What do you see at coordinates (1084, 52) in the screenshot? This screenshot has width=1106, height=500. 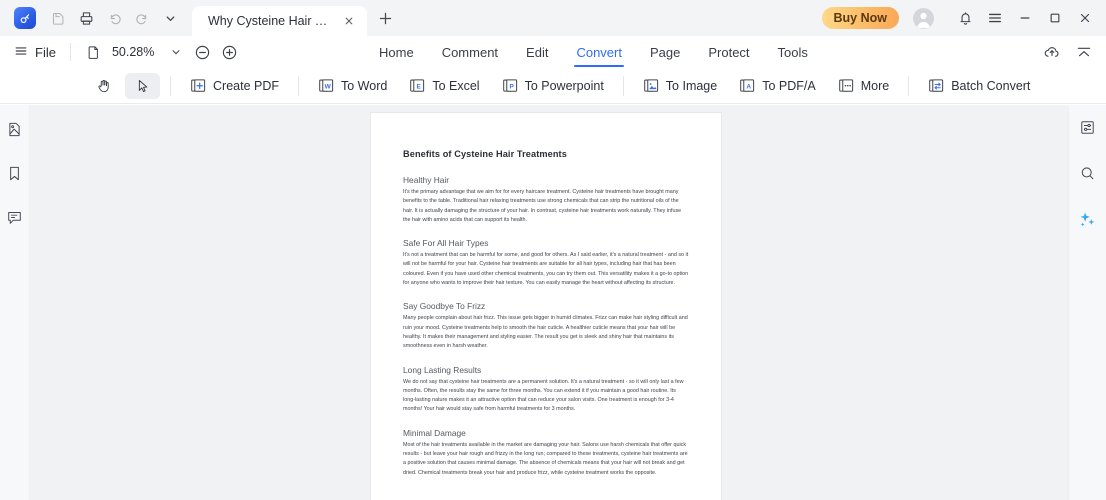 I see `collapse-ribbon-icon` at bounding box center [1084, 52].